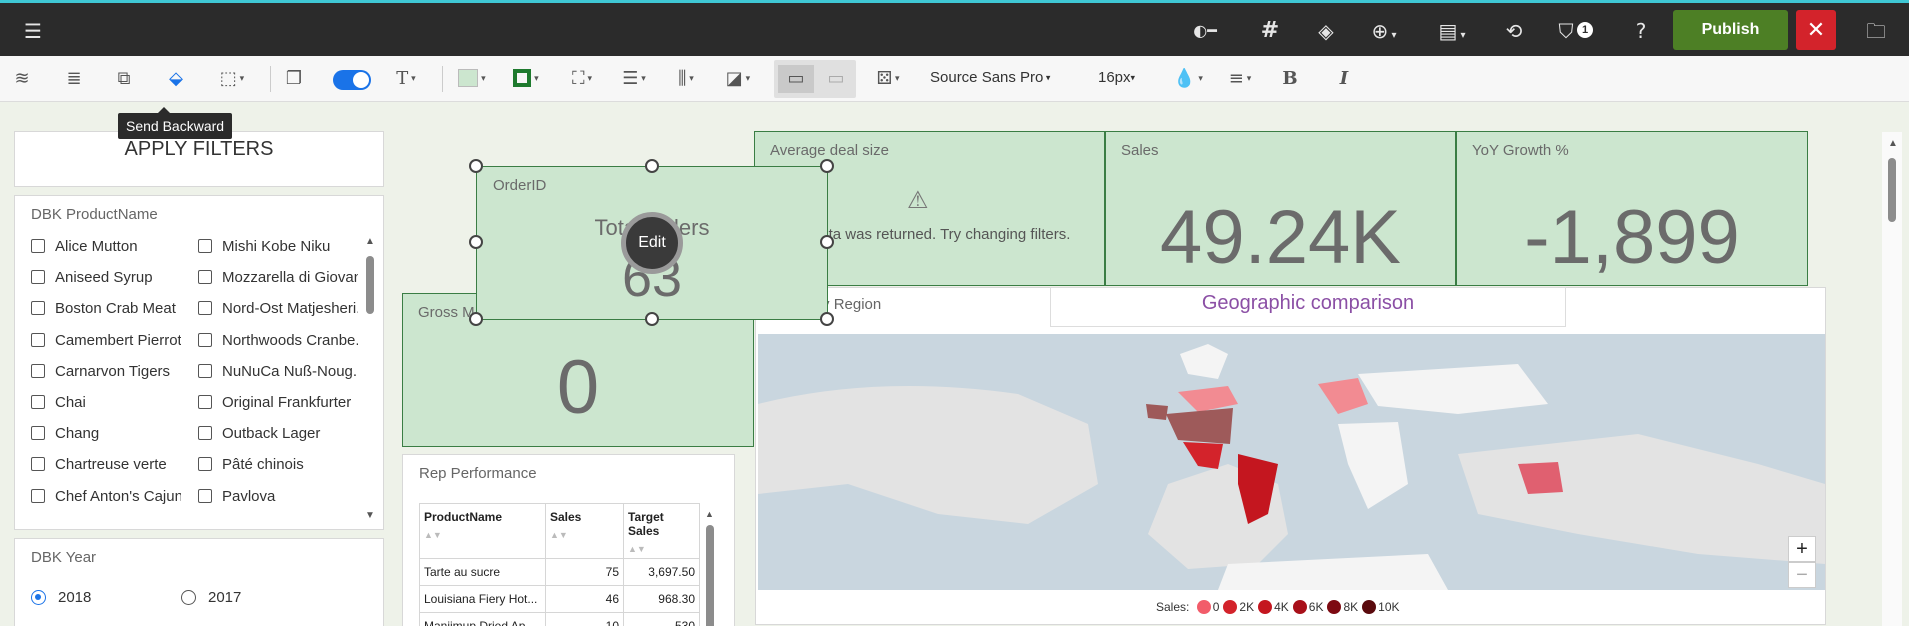 The image size is (1909, 626). I want to click on page-scrollbar-track: ▲, so click(1892, 379).